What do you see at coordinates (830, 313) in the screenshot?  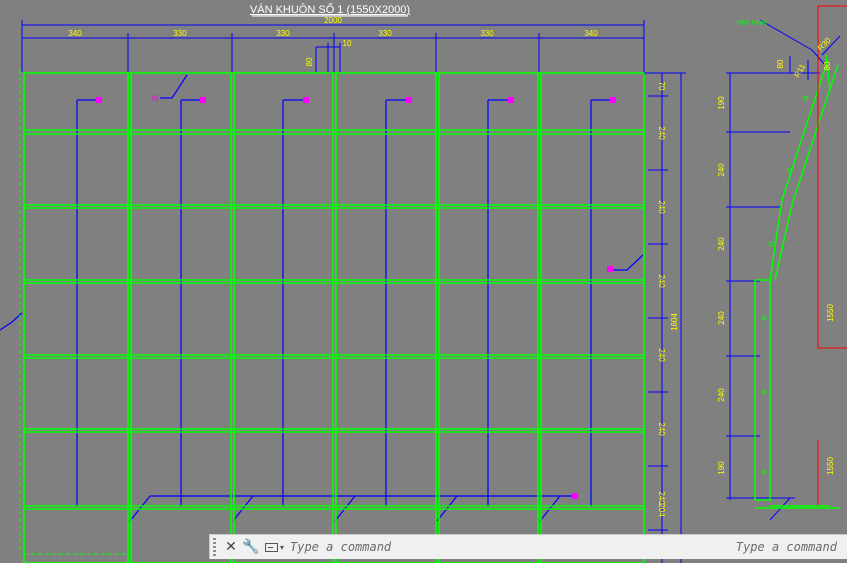 I see `side-red-dim-1: 1550` at bounding box center [830, 313].